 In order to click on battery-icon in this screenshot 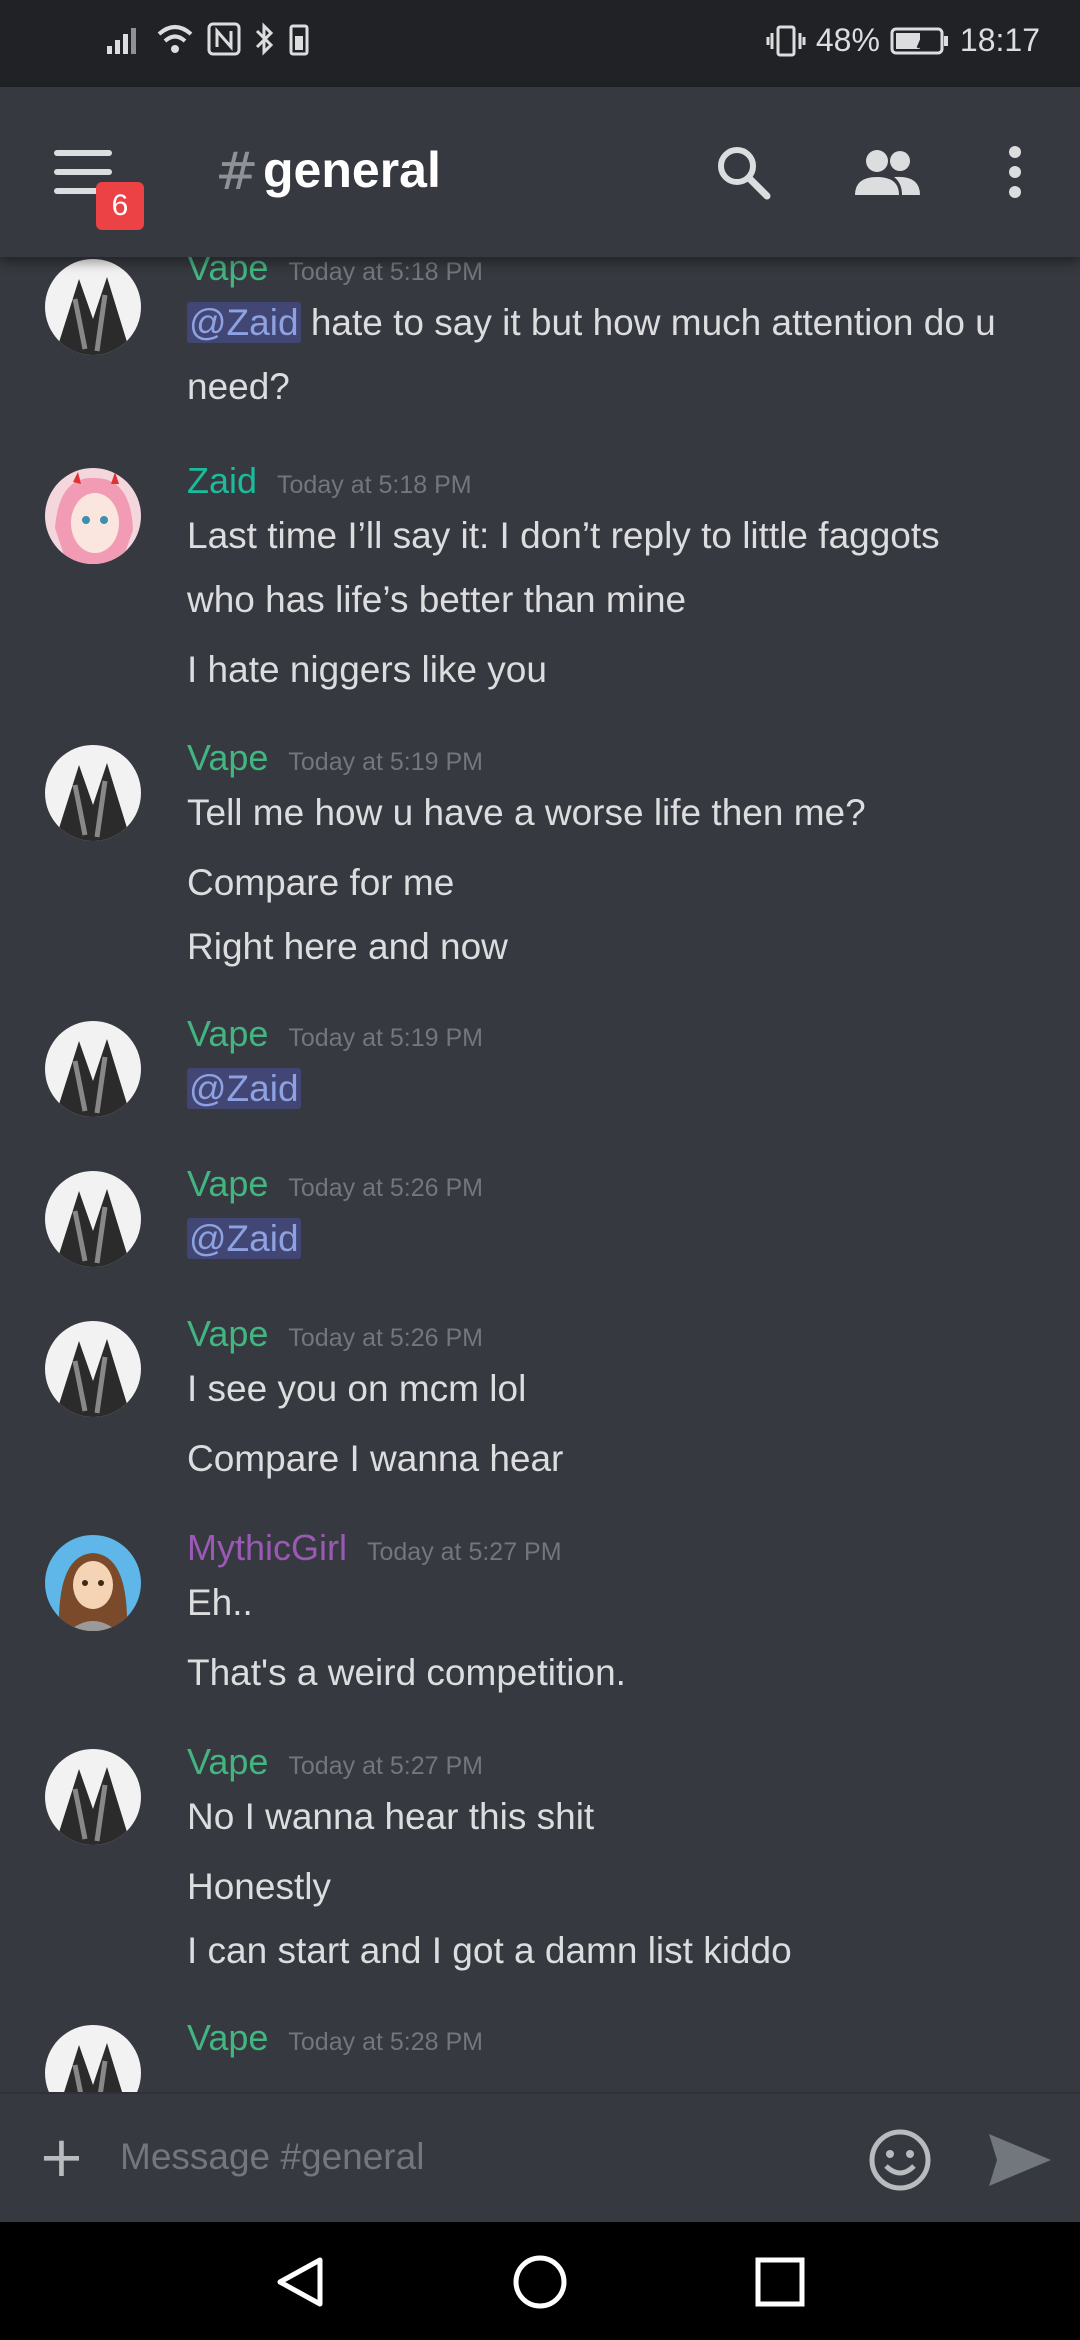, I will do `click(919, 40)`.